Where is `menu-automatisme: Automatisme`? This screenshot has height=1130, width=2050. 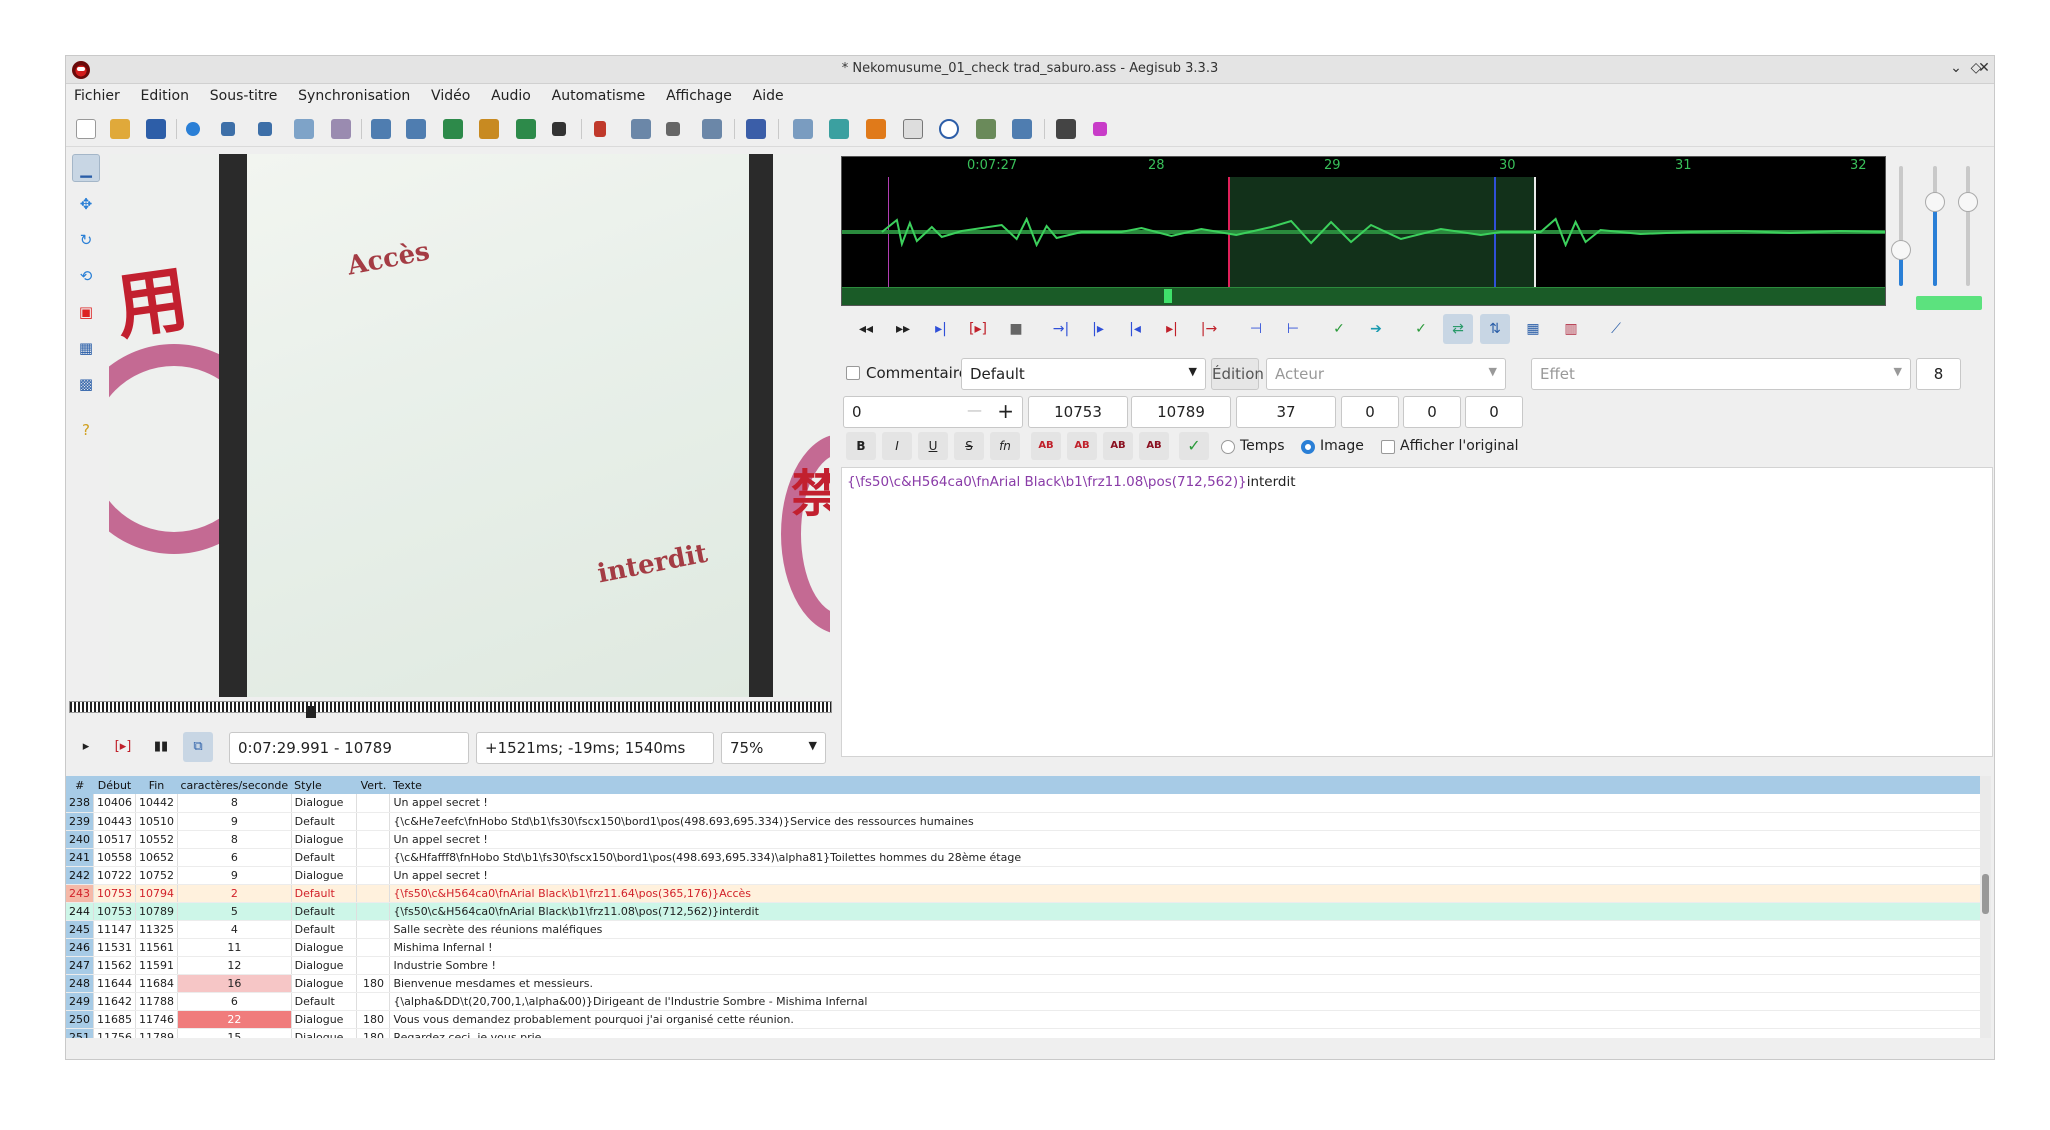 menu-automatisme: Automatisme is located at coordinates (599, 94).